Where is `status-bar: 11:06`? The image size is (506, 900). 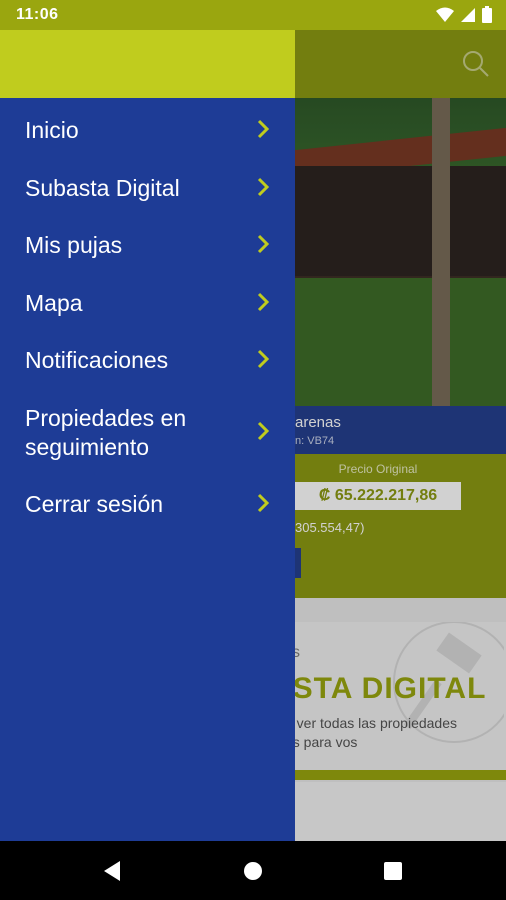 status-bar: 11:06 is located at coordinates (253, 15).